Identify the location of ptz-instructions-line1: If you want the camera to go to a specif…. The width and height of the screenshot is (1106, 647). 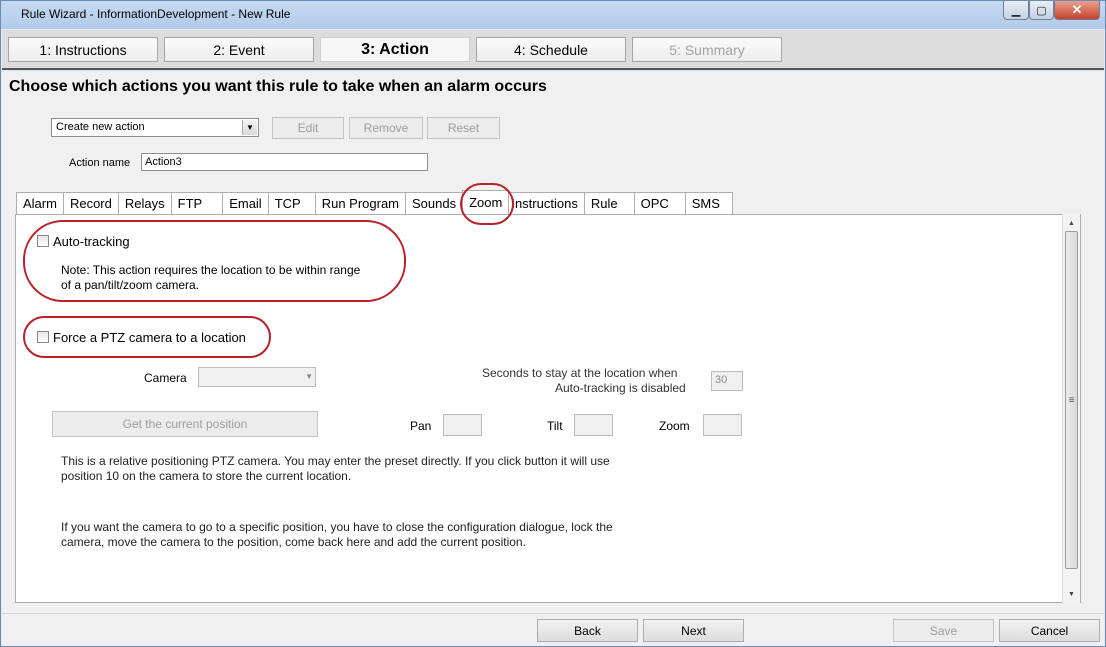
(337, 527).